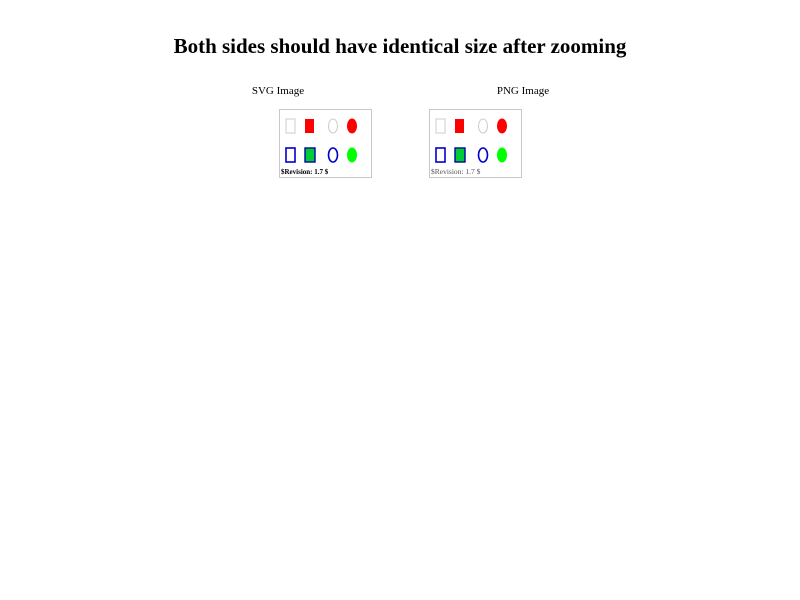 The height and width of the screenshot is (600, 800). What do you see at coordinates (278, 91) in the screenshot?
I see `svg-image-caption: SVG Image` at bounding box center [278, 91].